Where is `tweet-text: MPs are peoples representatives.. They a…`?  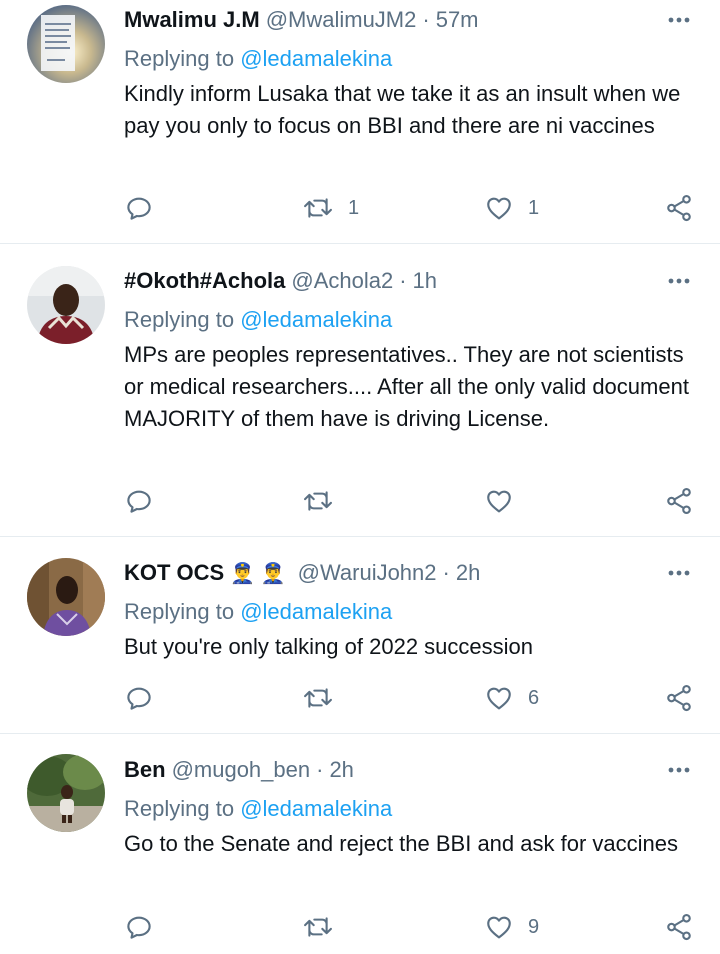
tweet-text: MPs are peoples representatives.. They a… is located at coordinates (406, 386).